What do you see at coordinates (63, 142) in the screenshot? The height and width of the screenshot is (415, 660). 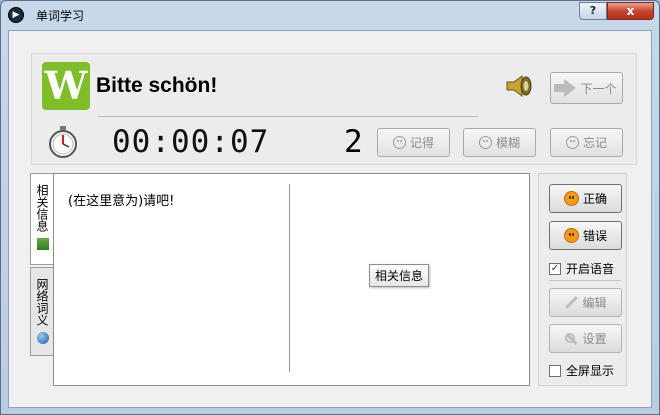 I see `stopwatch-icon` at bounding box center [63, 142].